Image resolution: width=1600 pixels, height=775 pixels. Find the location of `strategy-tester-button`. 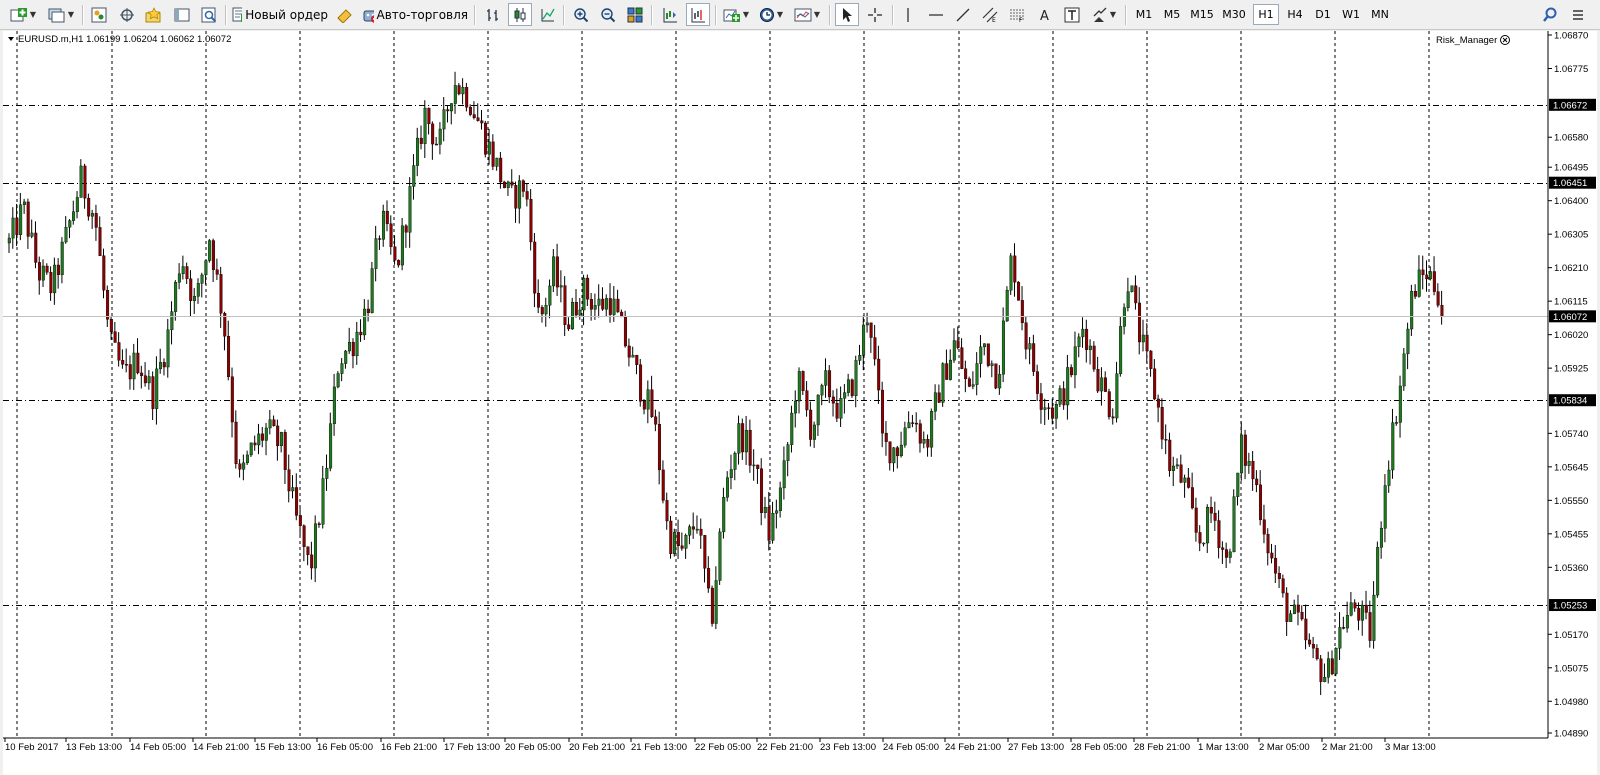

strategy-tester-button is located at coordinates (209, 14).